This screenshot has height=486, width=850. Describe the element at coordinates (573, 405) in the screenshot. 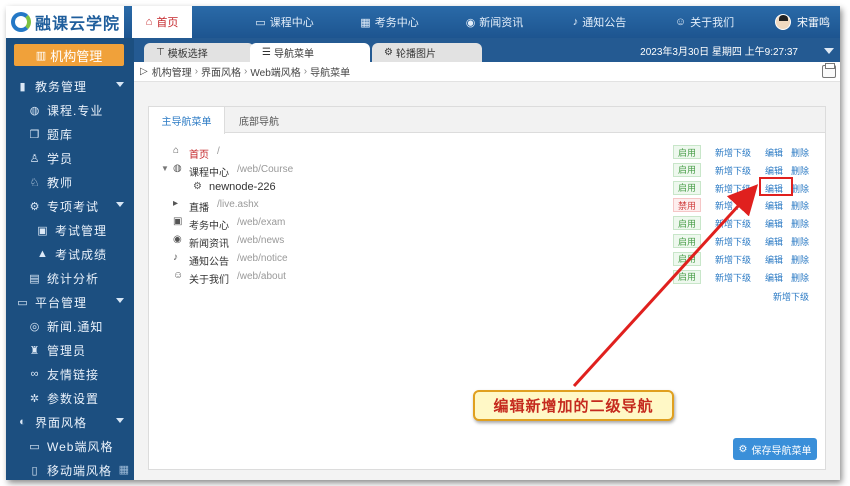

I see `annotation-callout: 编辑新增加的二级导航` at that location.